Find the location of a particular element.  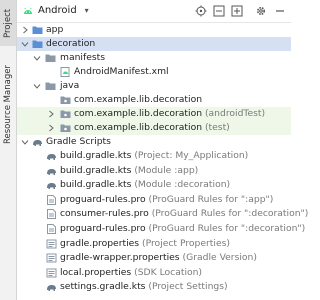

manifest-file-icon is located at coordinates (65, 72).